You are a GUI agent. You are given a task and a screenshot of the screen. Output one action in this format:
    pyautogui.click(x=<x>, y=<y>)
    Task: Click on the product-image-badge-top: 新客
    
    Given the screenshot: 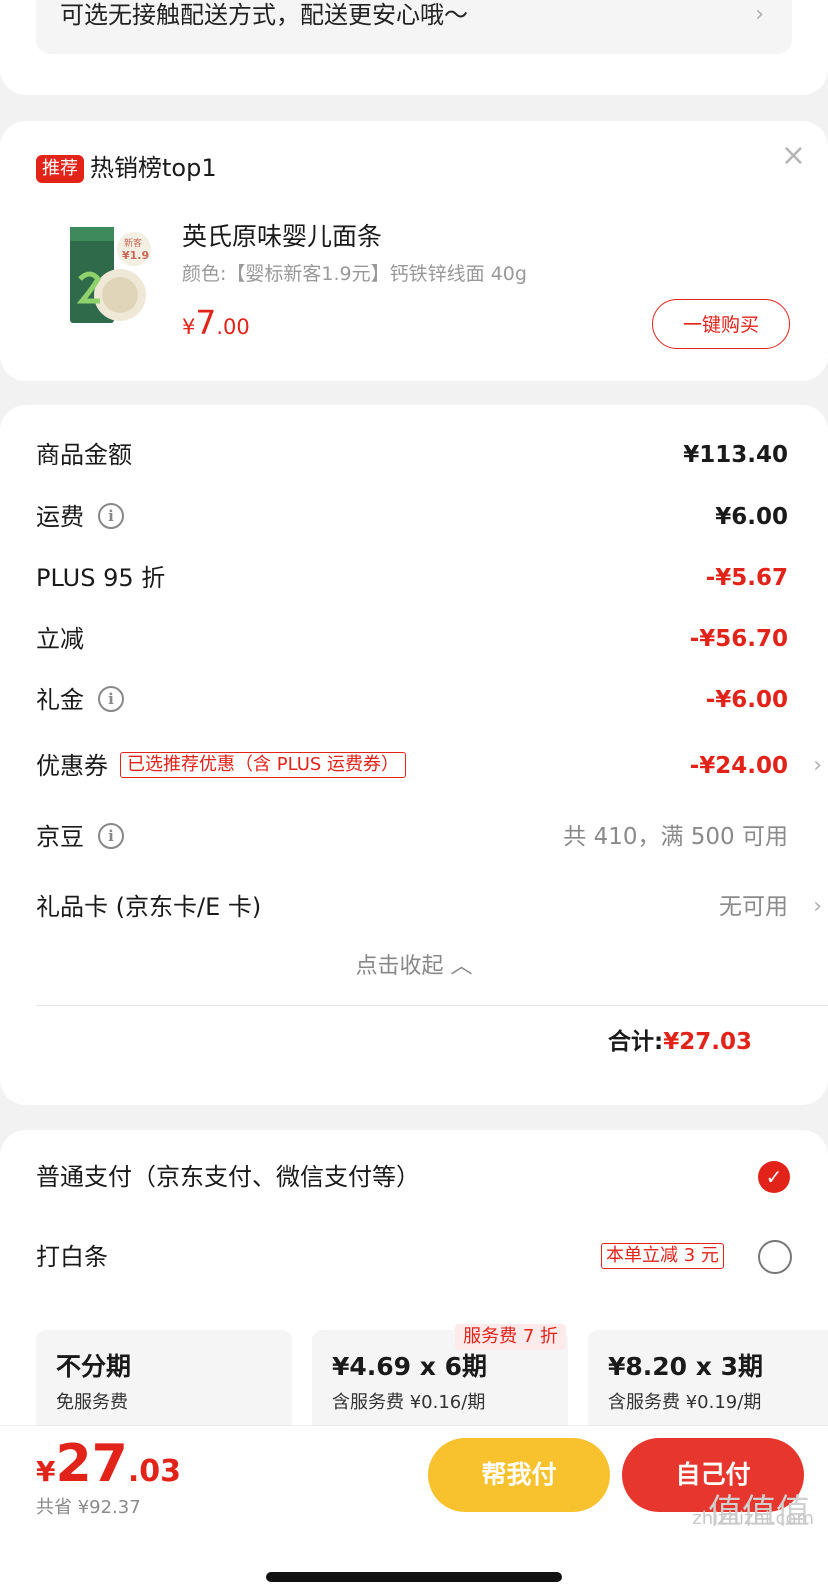 What is the action you would take?
    pyautogui.click(x=133, y=244)
    